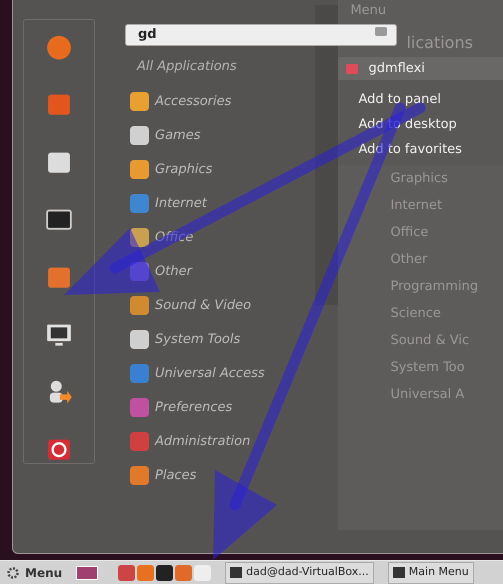 Image resolution: width=503 pixels, height=584 pixels. Describe the element at coordinates (220, 203) in the screenshot. I see `category-item: Internet` at that location.